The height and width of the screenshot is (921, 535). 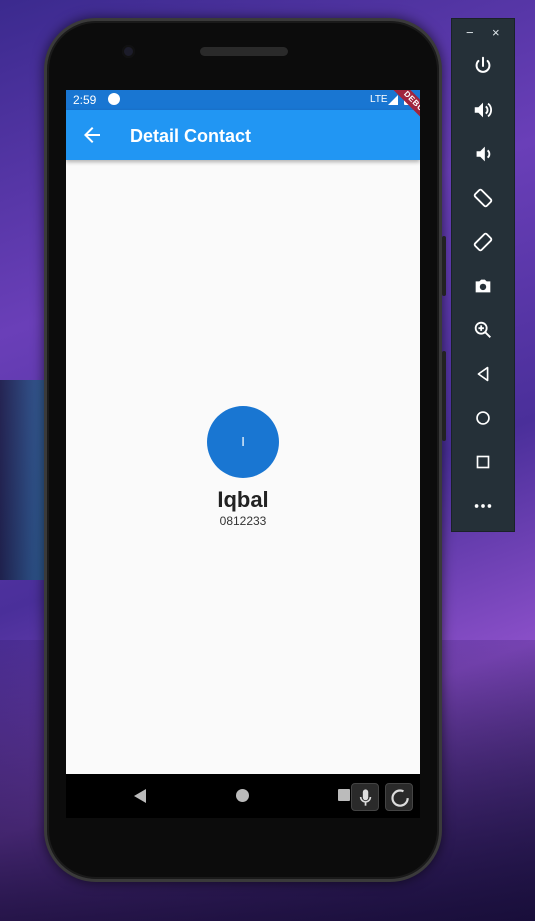 I want to click on overview-icon, so click(x=483, y=462).